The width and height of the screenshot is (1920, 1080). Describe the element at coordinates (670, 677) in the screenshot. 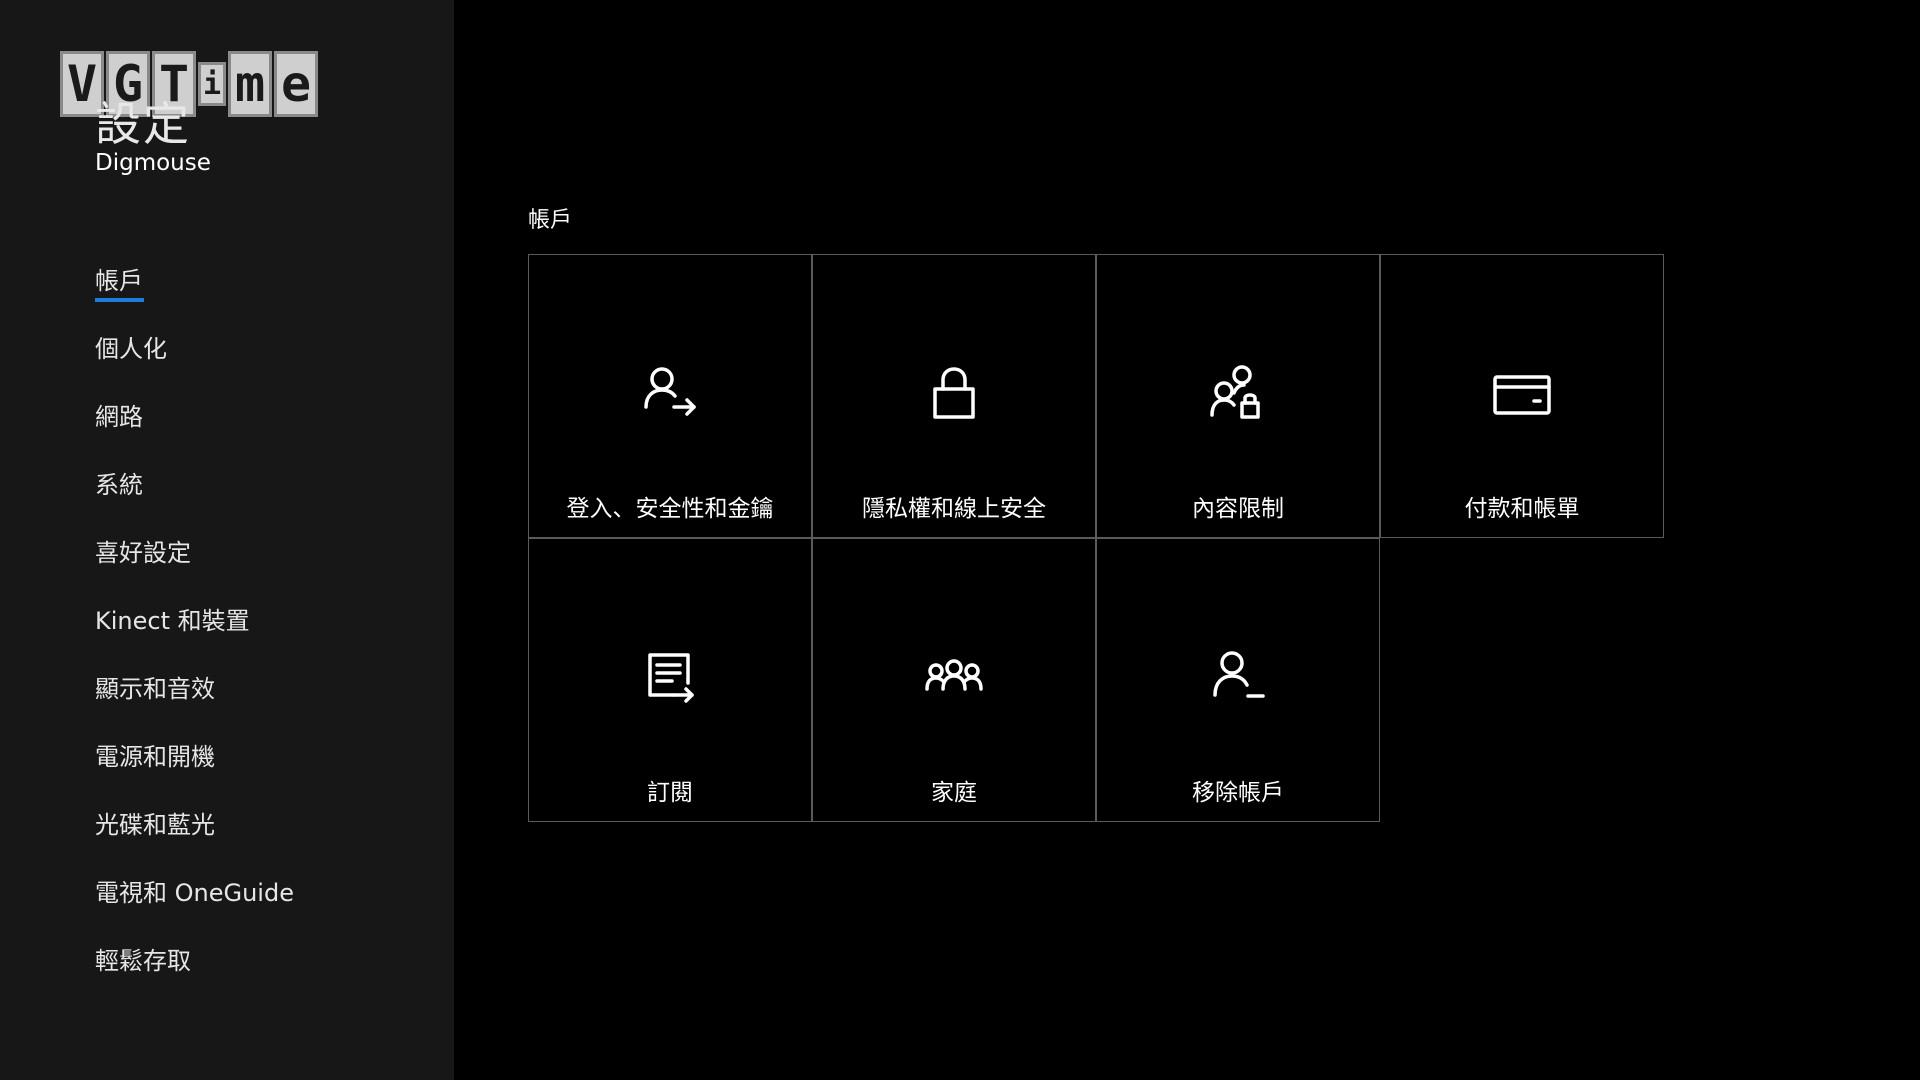

I see `document-arrow-icon` at that location.